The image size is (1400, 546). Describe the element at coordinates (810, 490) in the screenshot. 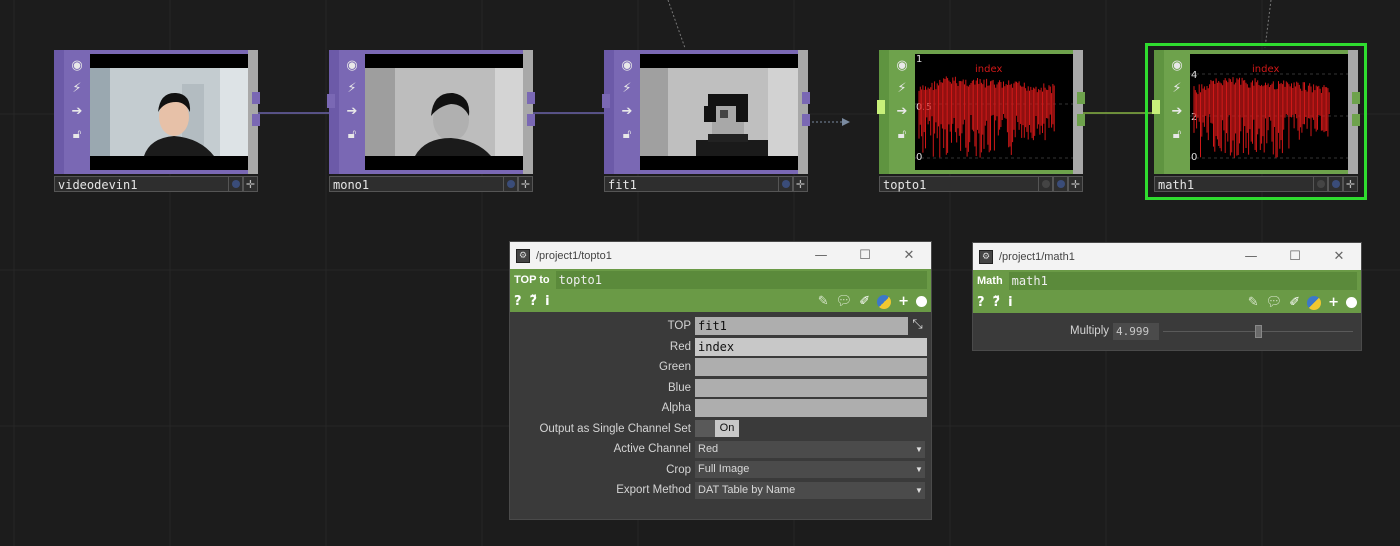

I see `export-method-menu: DAT Table by Name ▼` at that location.